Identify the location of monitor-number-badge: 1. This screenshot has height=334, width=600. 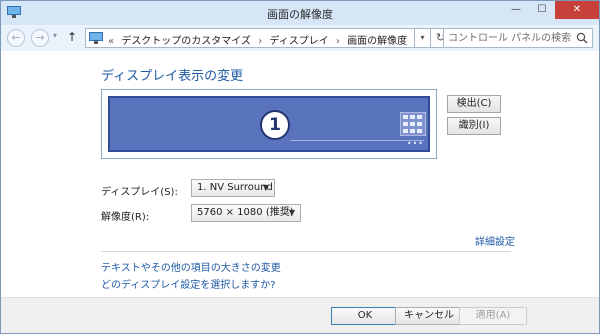
(275, 125).